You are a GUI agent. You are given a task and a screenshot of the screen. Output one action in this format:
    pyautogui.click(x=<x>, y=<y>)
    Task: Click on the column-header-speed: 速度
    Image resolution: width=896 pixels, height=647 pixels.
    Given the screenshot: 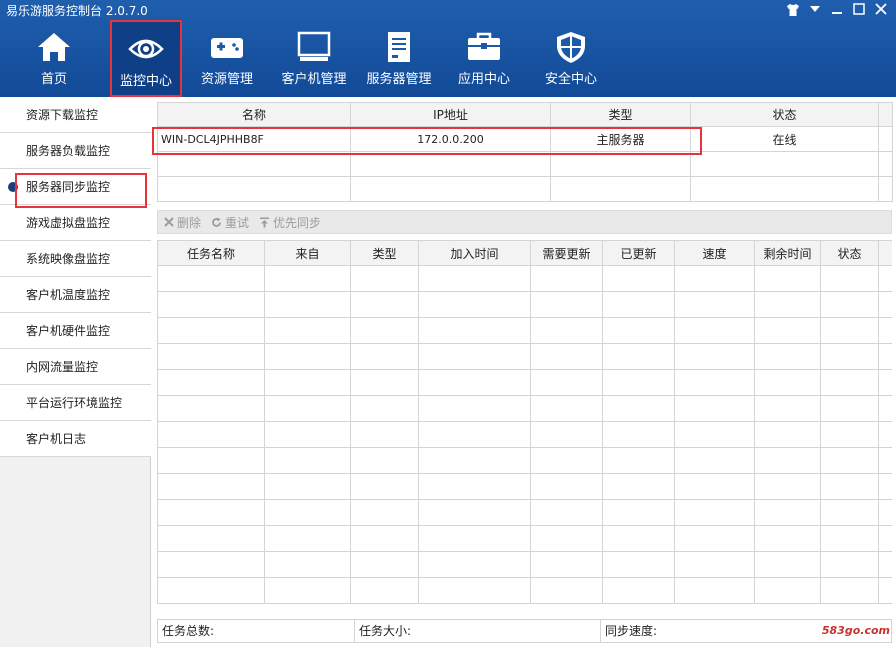 What is the action you would take?
    pyautogui.click(x=714, y=253)
    